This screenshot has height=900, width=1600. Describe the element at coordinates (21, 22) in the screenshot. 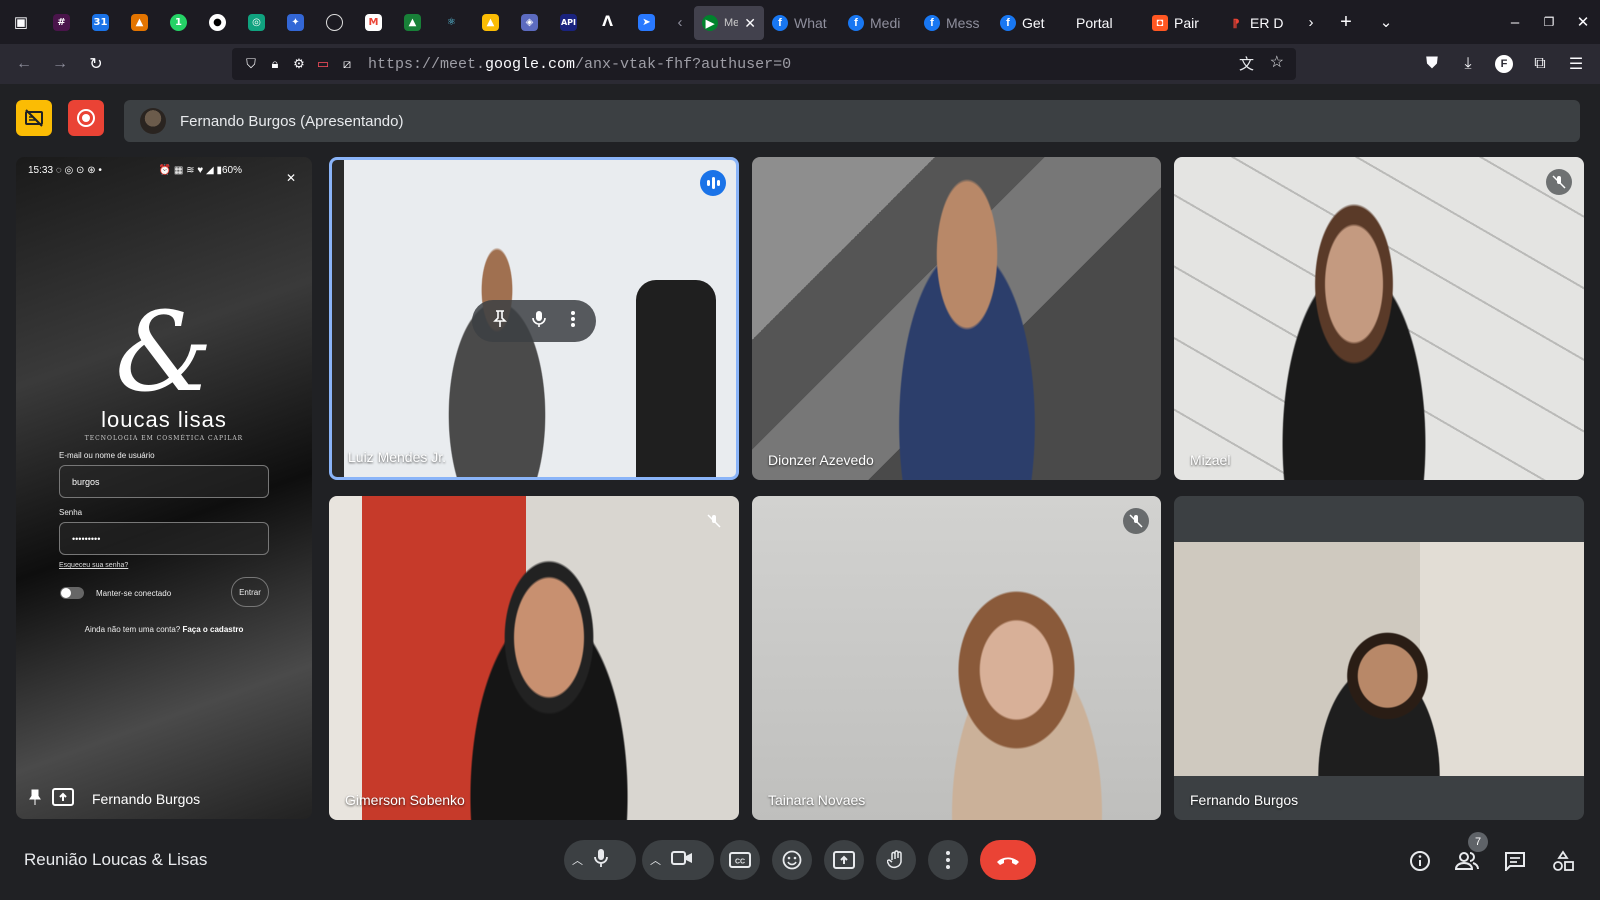

I see `tab-overview-icon: ▣` at that location.